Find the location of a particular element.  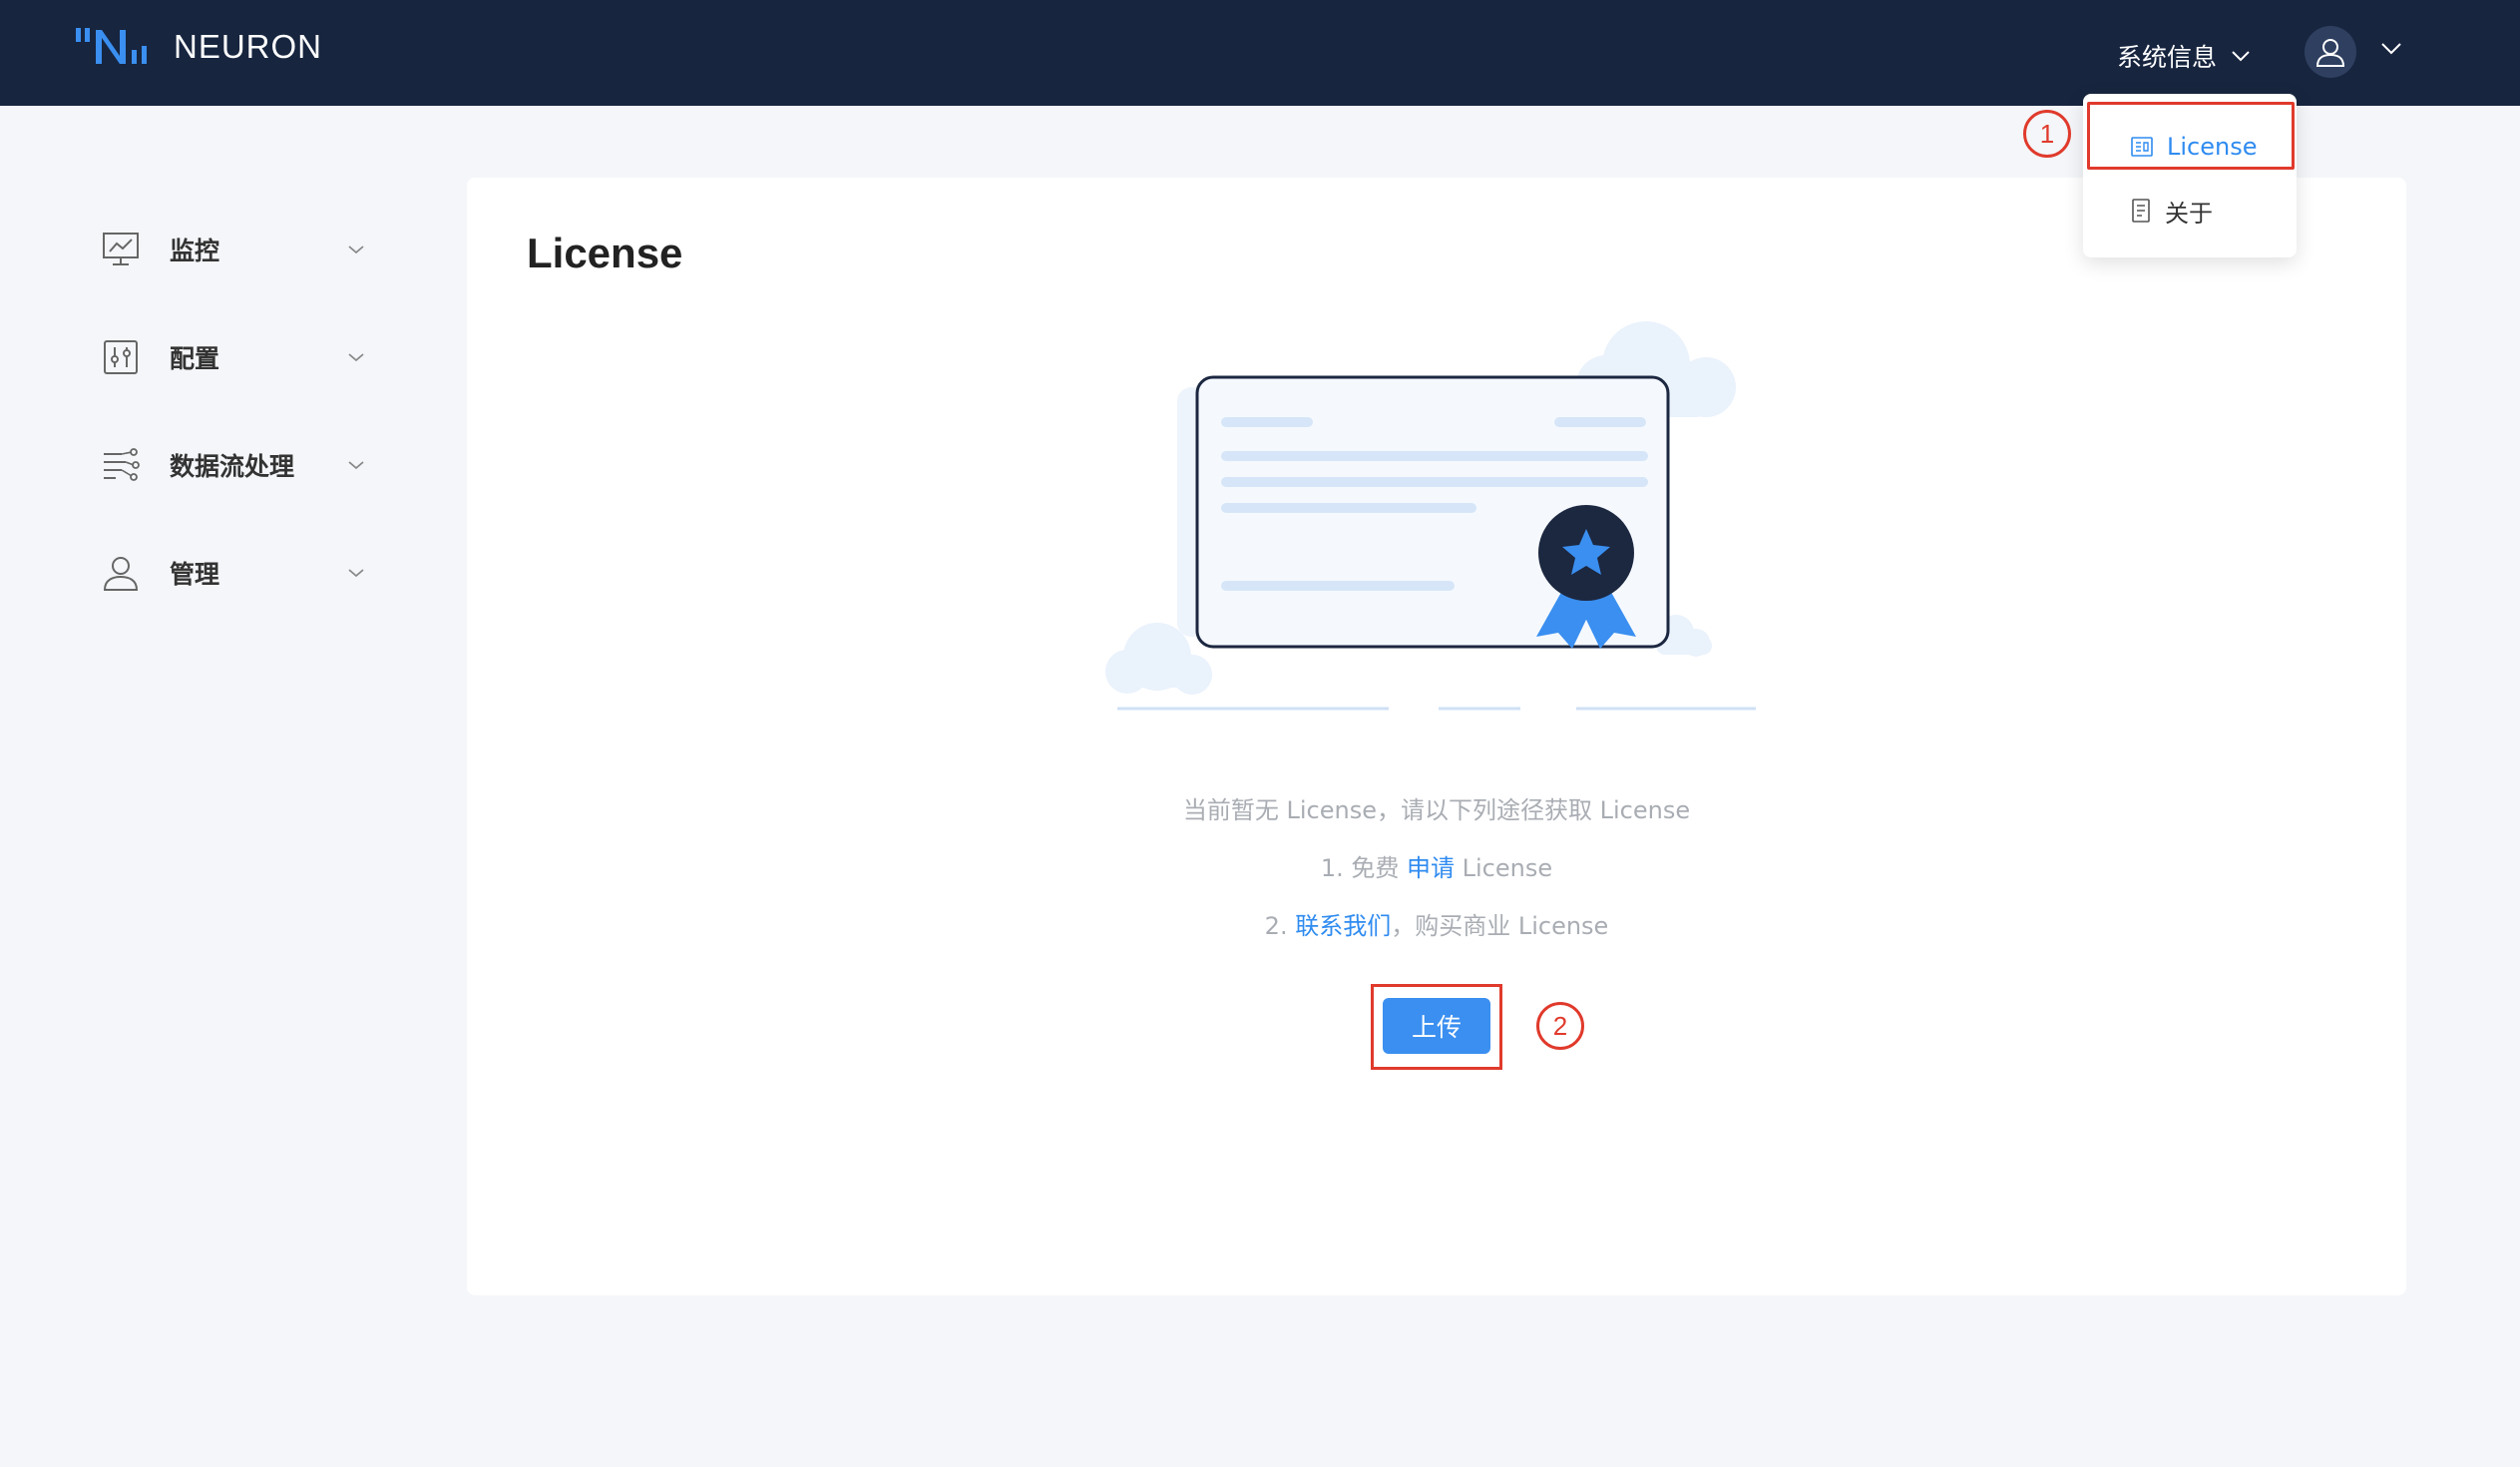

sidebar-item-manage: 管理 is located at coordinates (232, 573).